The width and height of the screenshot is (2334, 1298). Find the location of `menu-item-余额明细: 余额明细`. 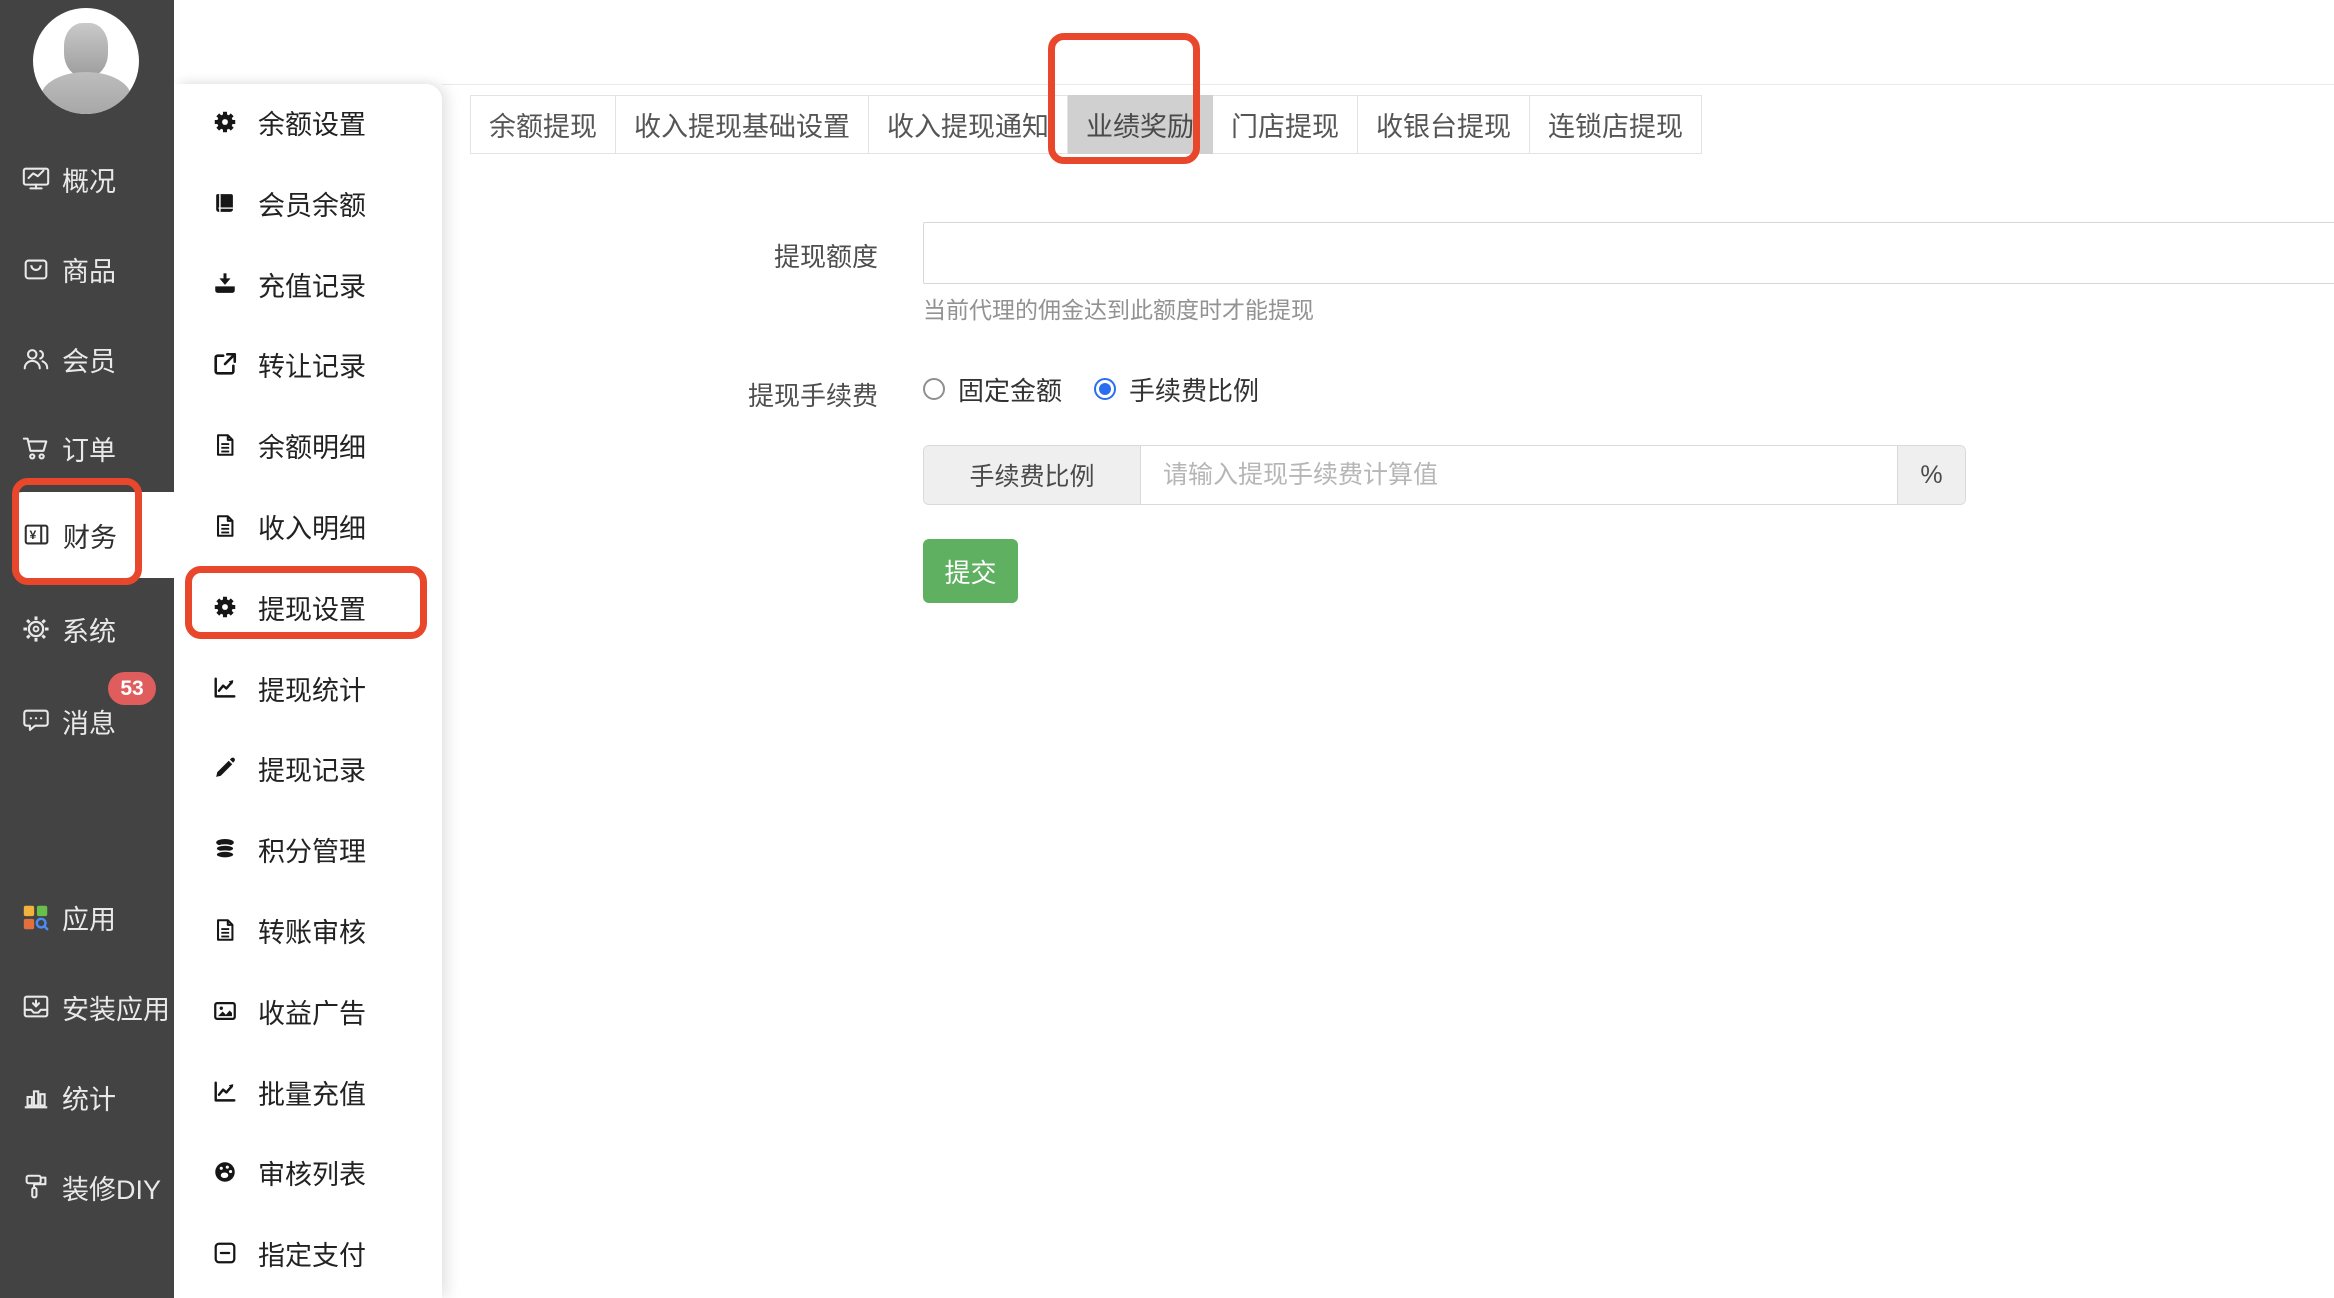

menu-item-余额明细: 余额明细 is located at coordinates (308, 445).